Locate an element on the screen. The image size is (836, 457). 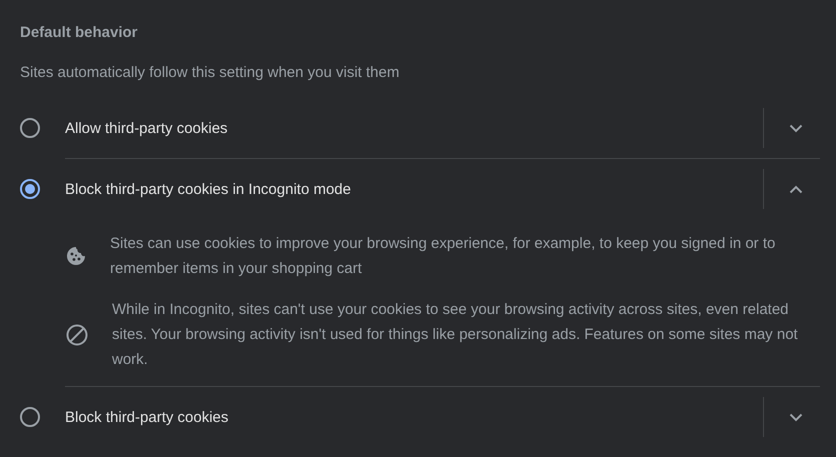
option-label: Block third-party cookies in Incognito mode is located at coordinates (414, 189).